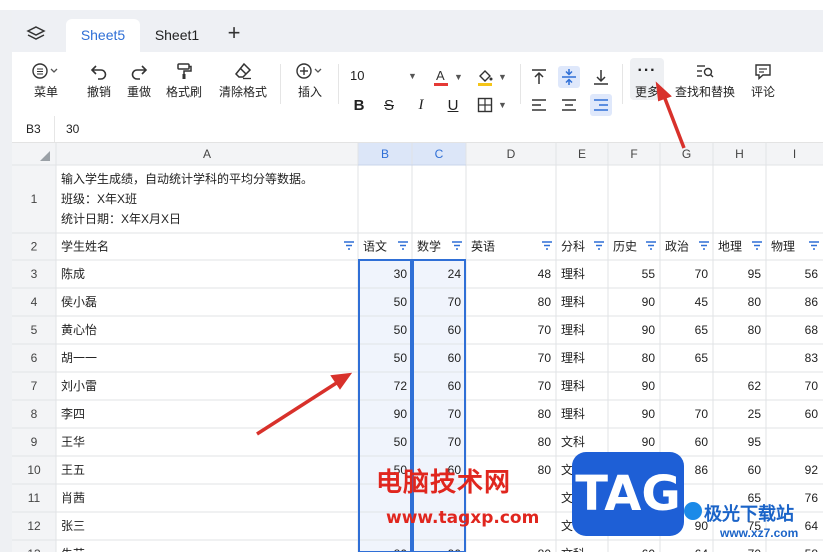 This screenshot has height=552, width=823. Describe the element at coordinates (99, 71) in the screenshot. I see `undo-icon` at that location.